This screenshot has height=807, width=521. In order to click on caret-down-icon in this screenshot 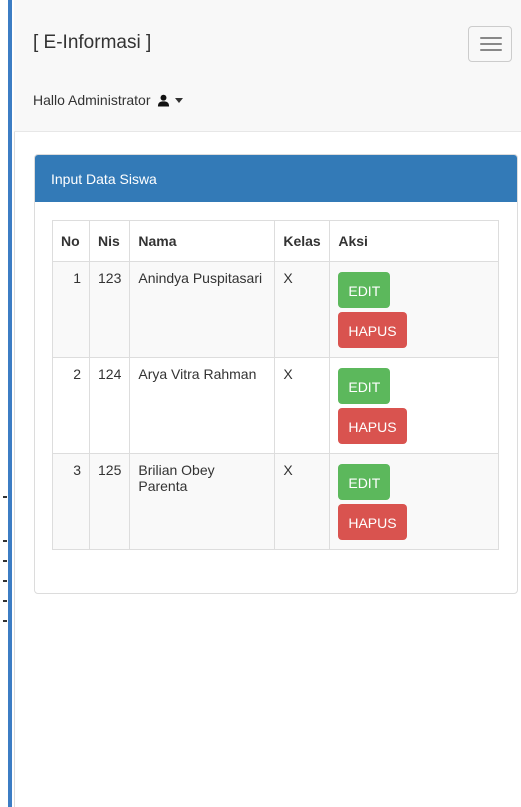, I will do `click(178, 100)`.